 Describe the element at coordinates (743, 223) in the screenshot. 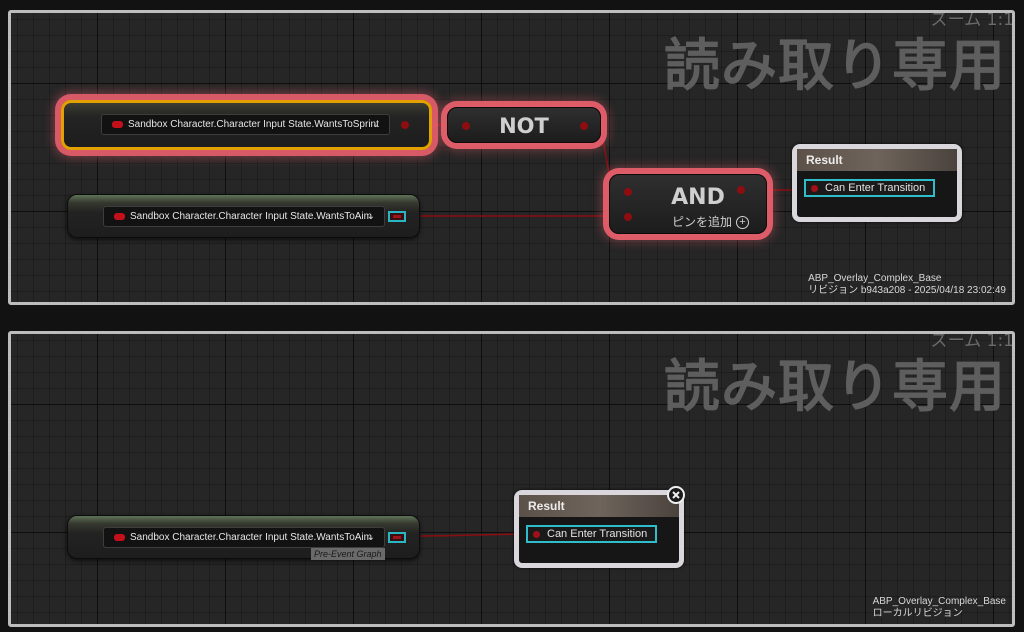

I see `plus-circle-icon: +` at that location.